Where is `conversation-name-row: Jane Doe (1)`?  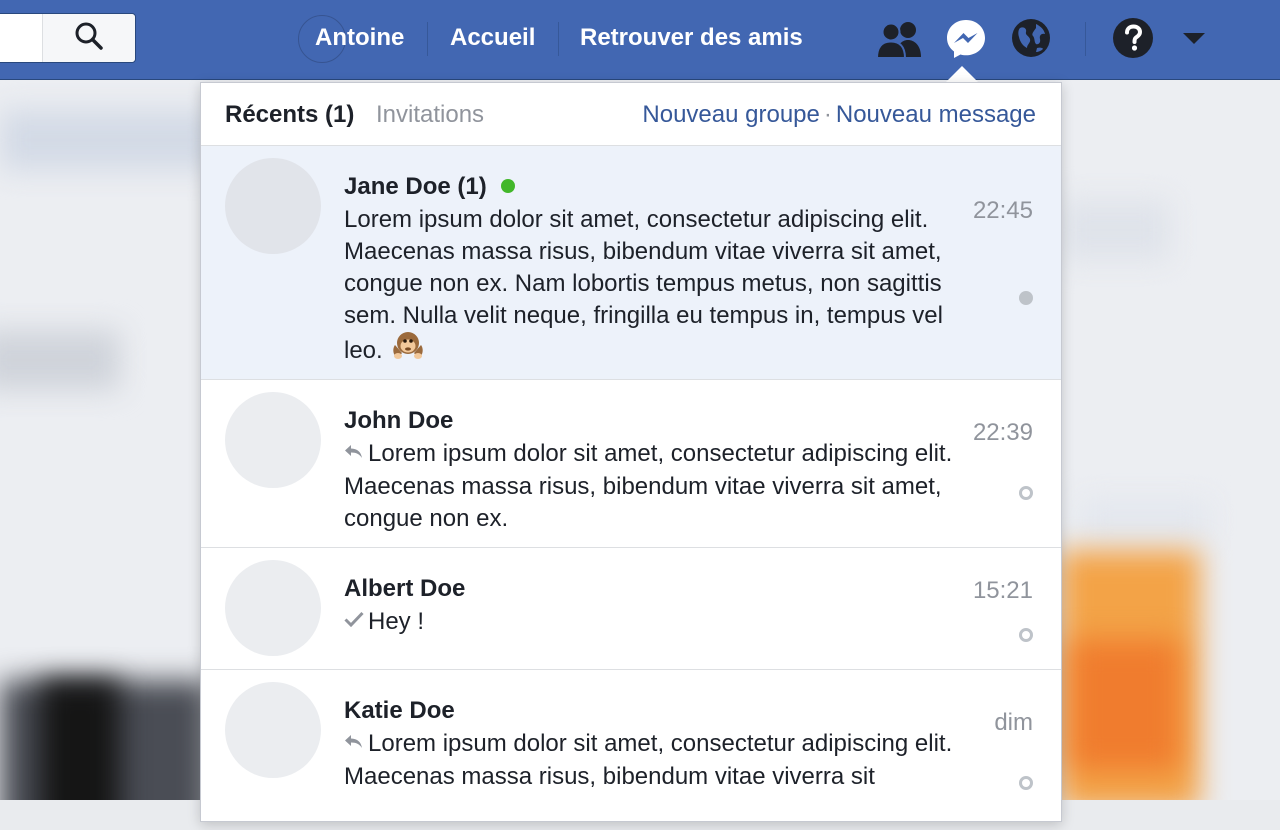
conversation-name-row: Jane Doe (1) is located at coordinates (429, 187).